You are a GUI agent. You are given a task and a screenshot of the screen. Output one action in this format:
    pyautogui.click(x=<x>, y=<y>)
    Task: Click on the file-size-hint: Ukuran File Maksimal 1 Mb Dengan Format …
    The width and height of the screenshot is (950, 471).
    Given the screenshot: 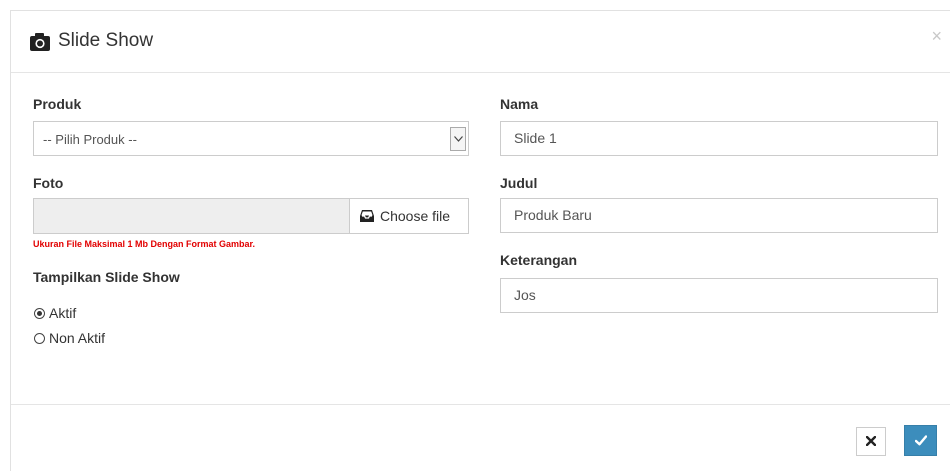 What is the action you would take?
    pyautogui.click(x=144, y=244)
    